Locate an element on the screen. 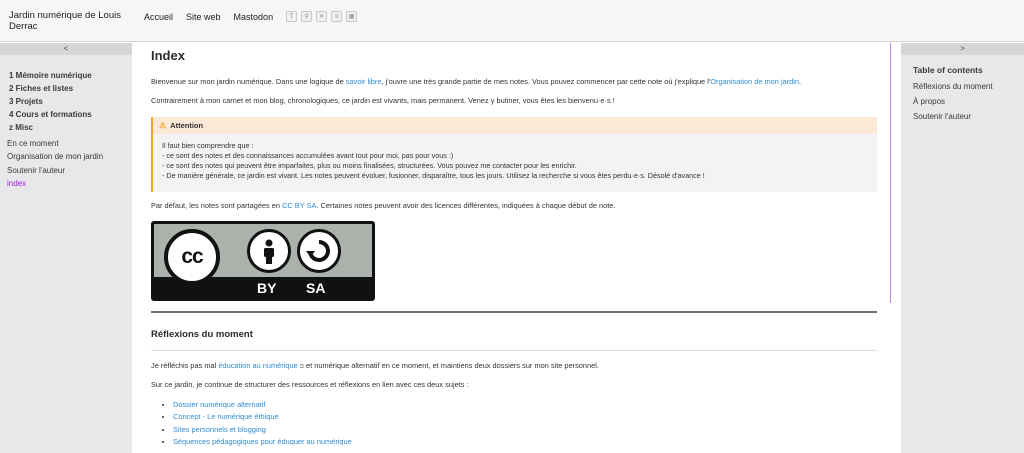 Image resolution: width=1024 pixels, height=453 pixels. site-title: Jardin numérique de Louis Derrac is located at coordinates (69, 21).